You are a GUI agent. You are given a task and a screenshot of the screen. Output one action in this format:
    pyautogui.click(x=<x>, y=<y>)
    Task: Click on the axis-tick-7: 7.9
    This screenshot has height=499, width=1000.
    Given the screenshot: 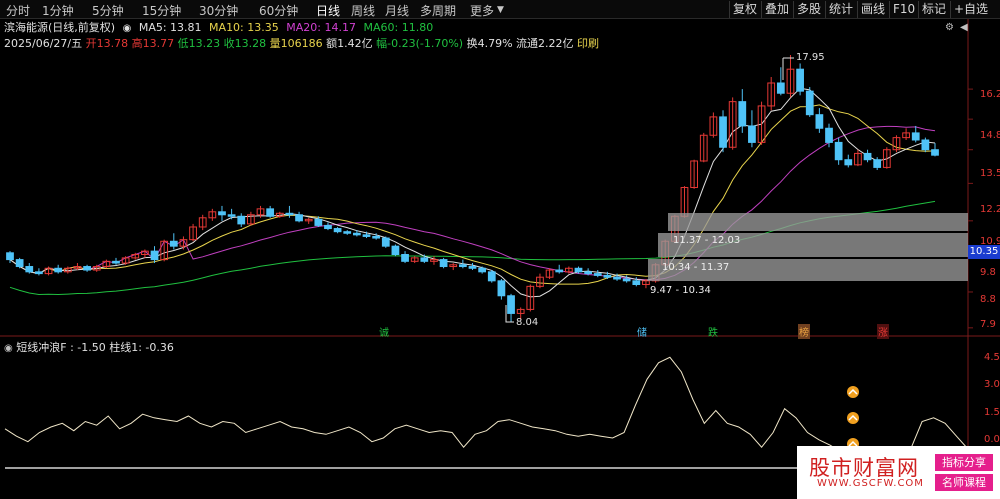 What is the action you would take?
    pyautogui.click(x=988, y=324)
    